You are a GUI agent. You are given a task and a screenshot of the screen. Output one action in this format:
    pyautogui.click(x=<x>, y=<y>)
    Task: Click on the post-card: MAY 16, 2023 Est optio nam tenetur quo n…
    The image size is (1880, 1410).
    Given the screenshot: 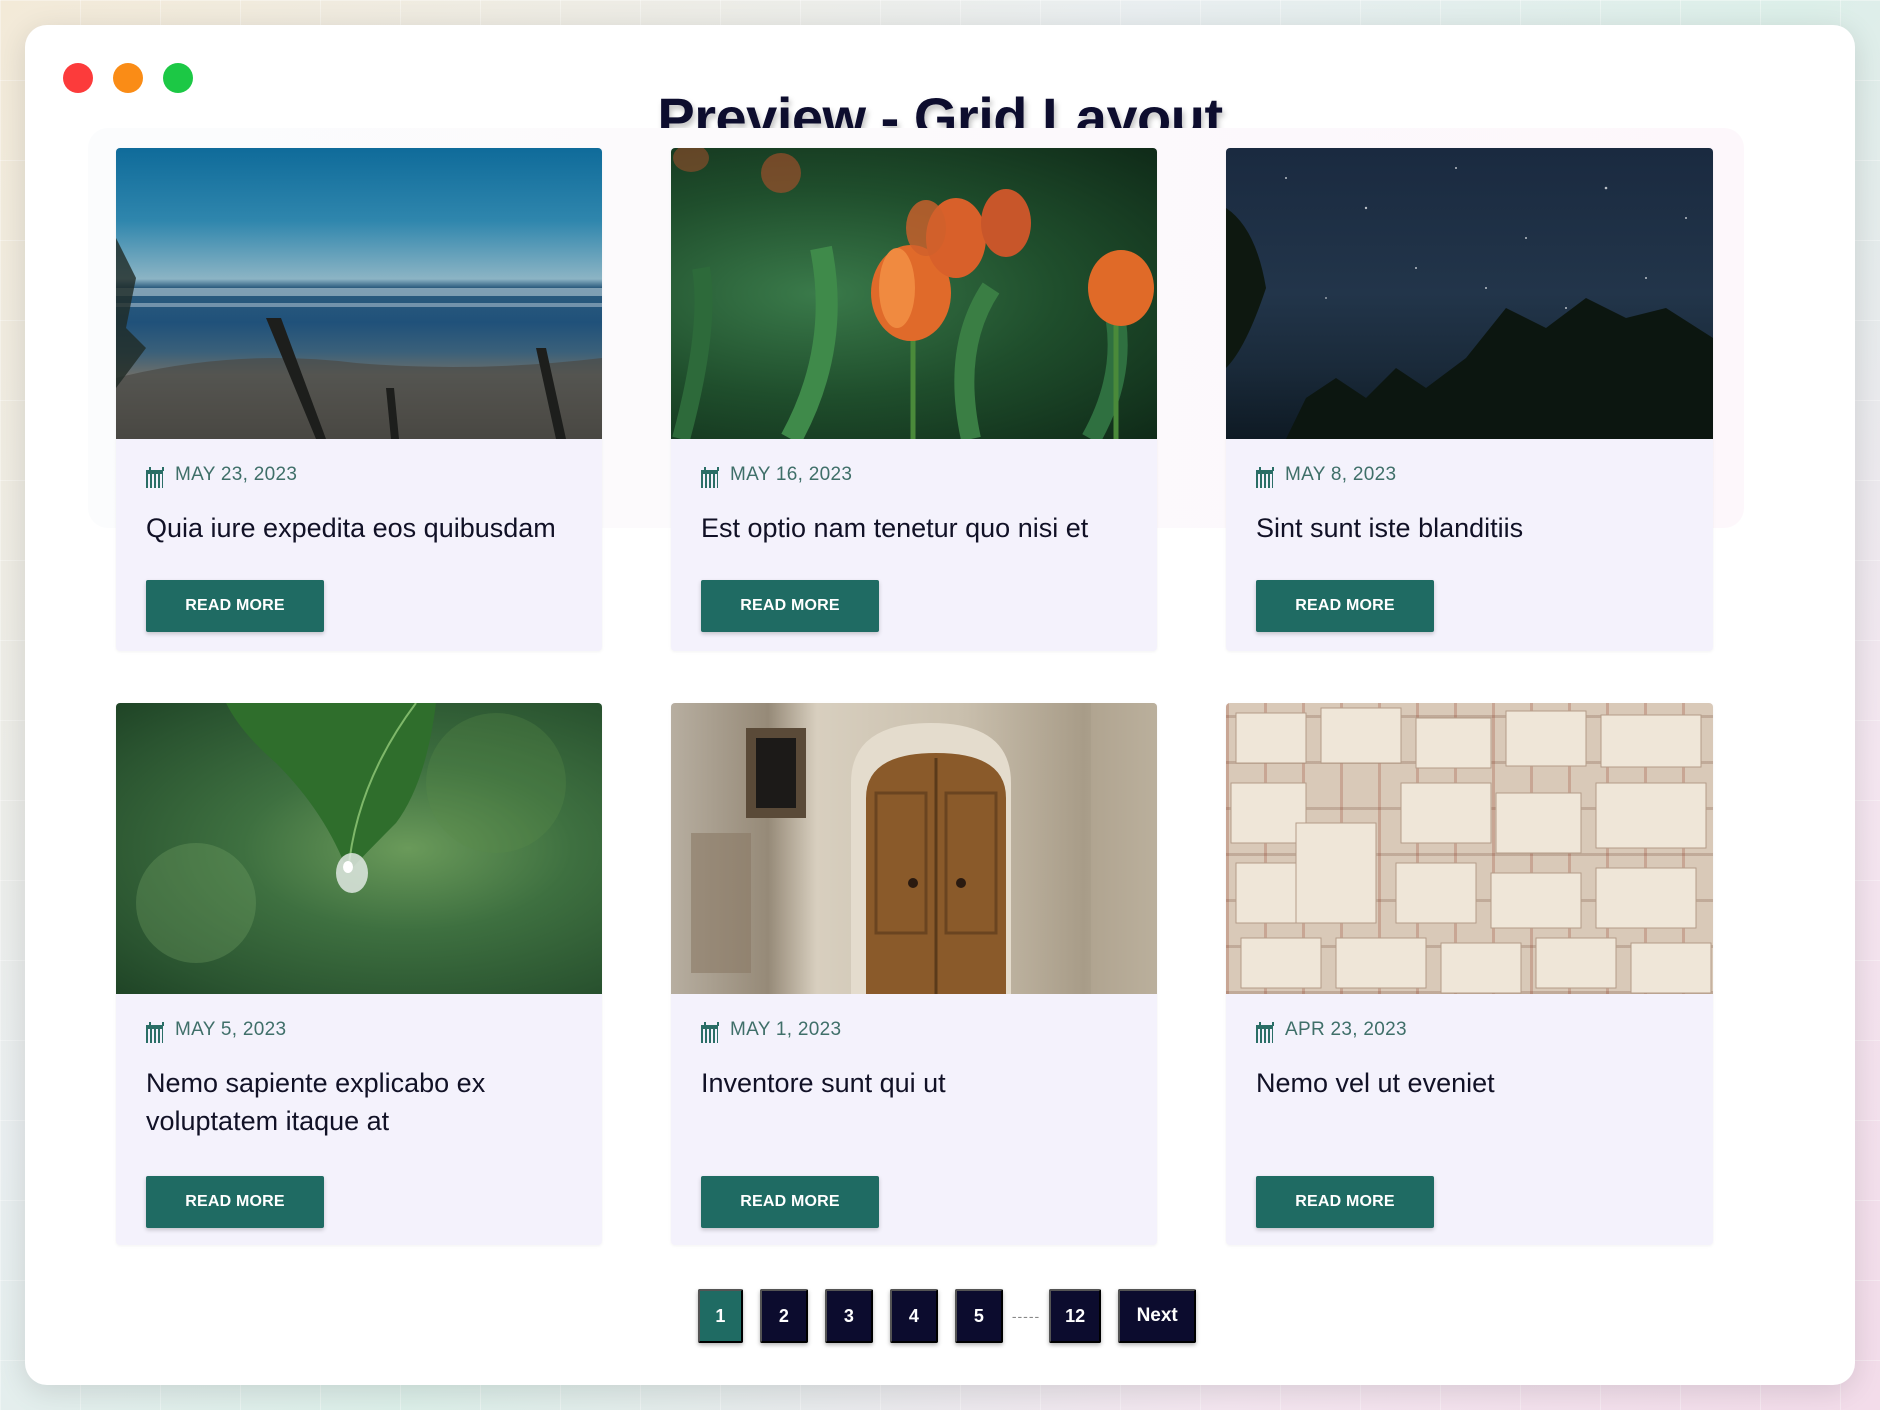 What is the action you would take?
    pyautogui.click(x=914, y=399)
    